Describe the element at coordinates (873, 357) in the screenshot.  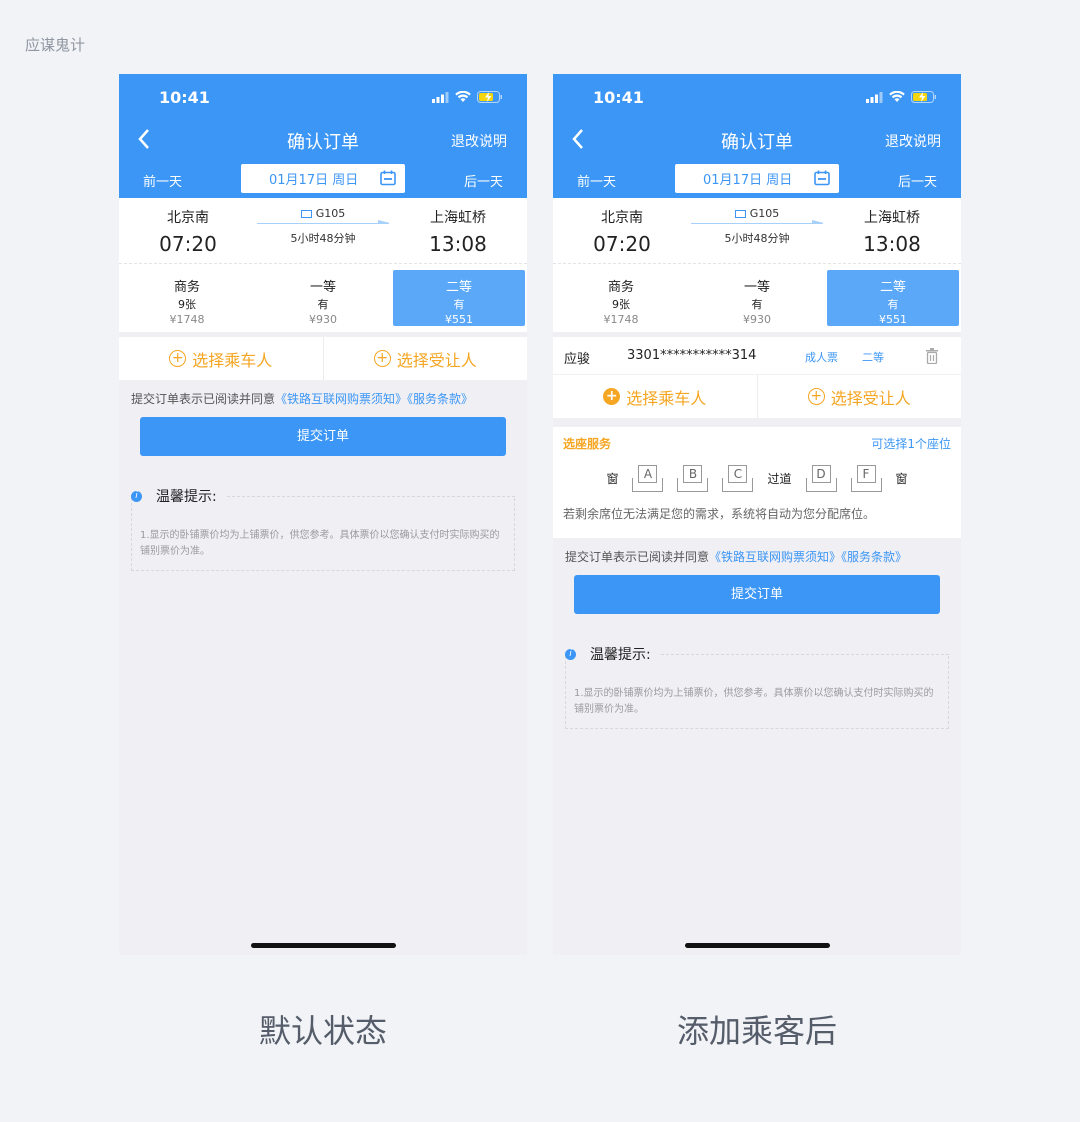
I see `passenger-seat-class: 二等` at that location.